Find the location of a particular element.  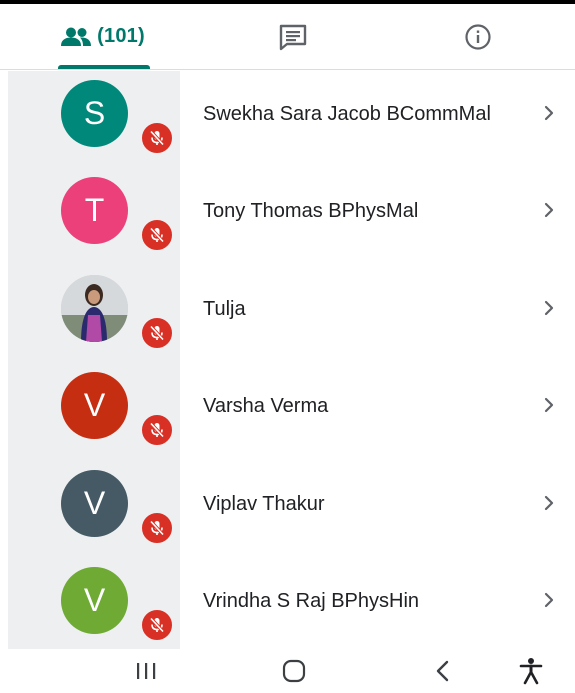

recents-button is located at coordinates (146, 671).